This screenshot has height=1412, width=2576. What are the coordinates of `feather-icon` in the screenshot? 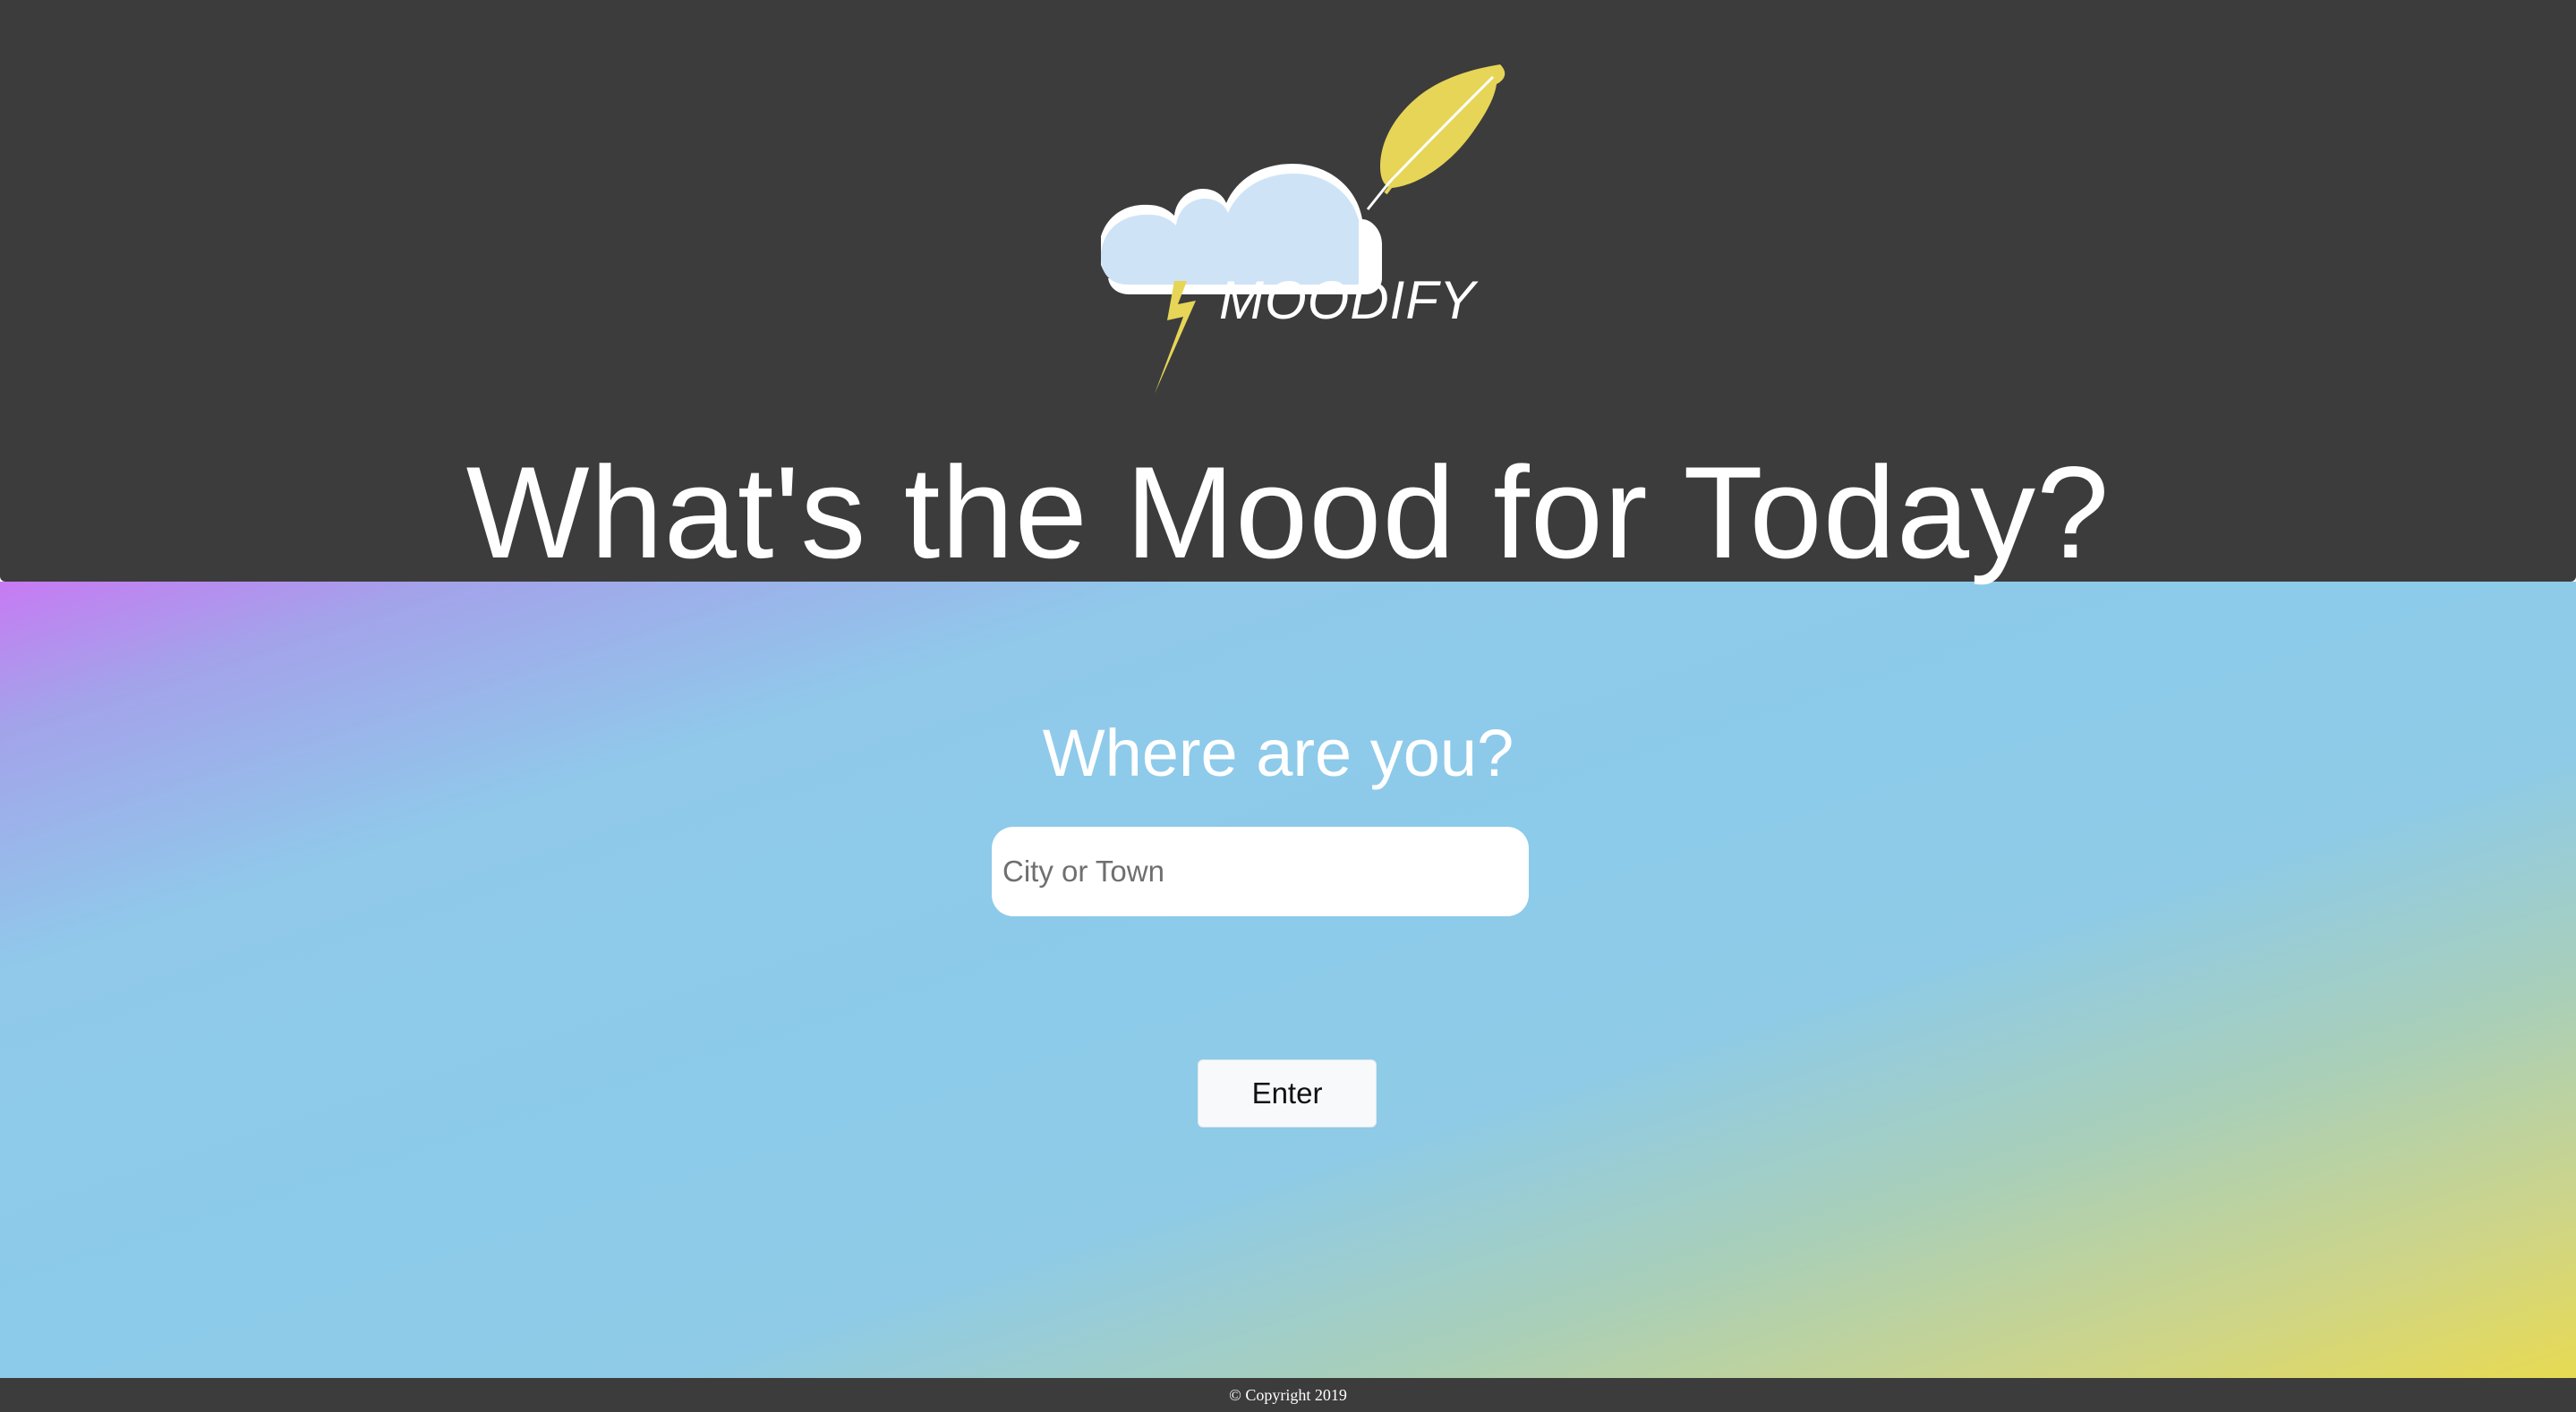 It's located at (1436, 137).